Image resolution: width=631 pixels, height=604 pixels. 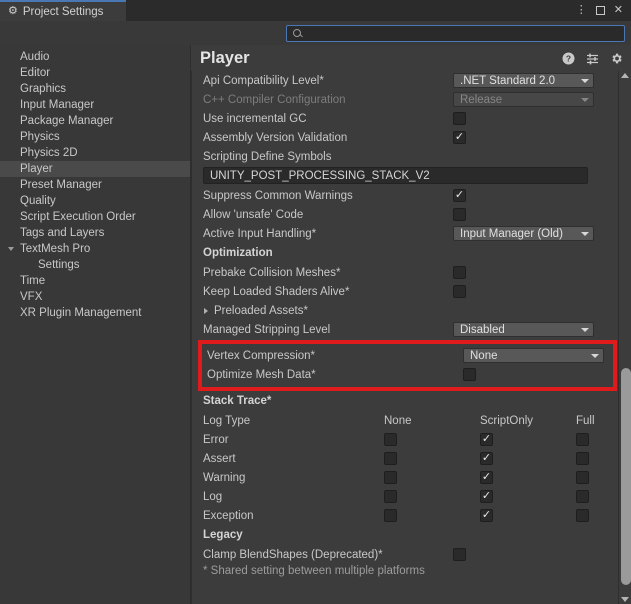 I want to click on radio-log-none: ✓, so click(x=390, y=496).